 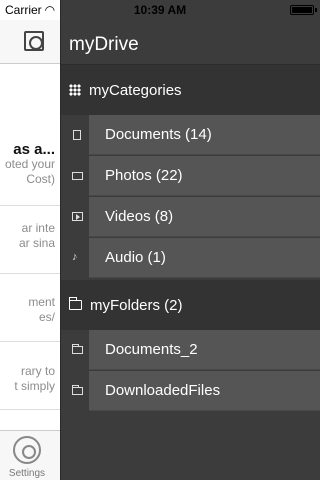 I want to click on section-label: myFolders (2), so click(x=136, y=305).